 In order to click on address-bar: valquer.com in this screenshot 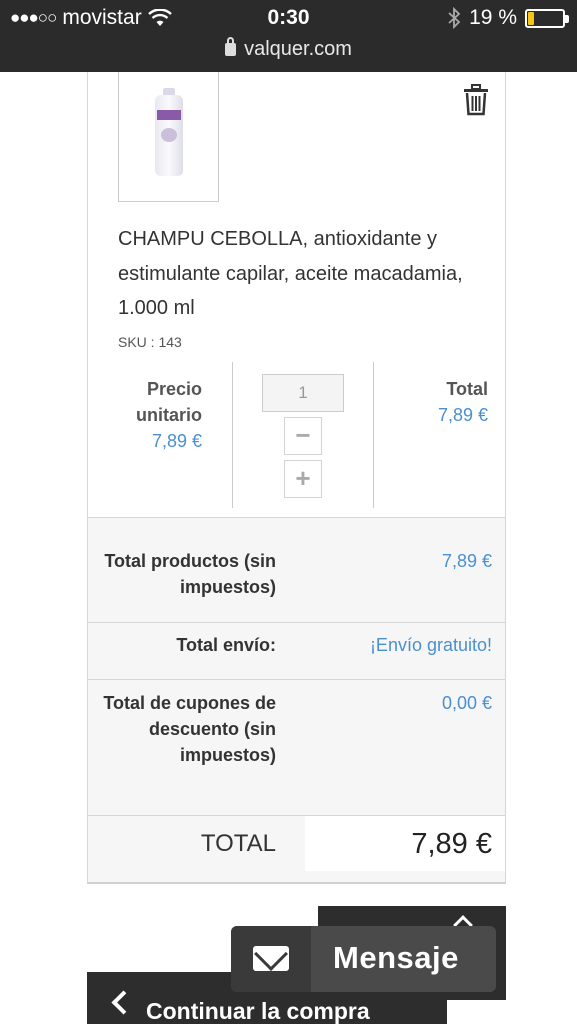, I will do `click(288, 49)`.